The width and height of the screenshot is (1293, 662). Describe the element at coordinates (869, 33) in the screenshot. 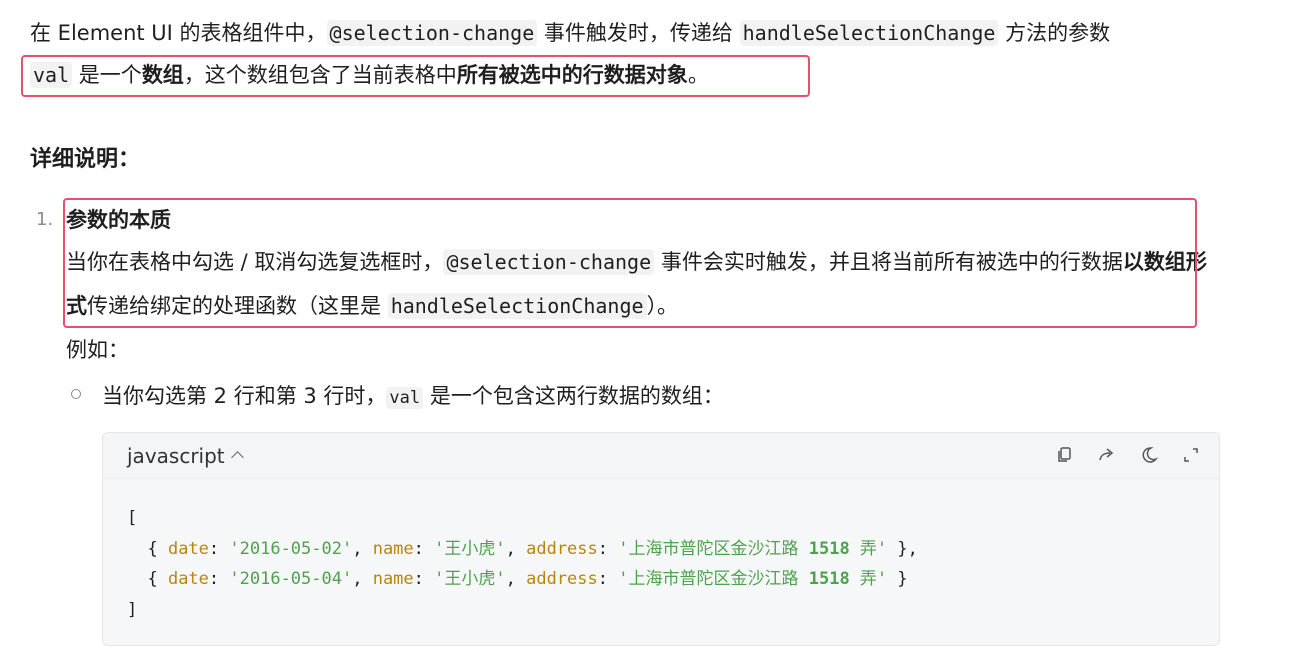

I see `inline-code-method: handleSelectionChange` at that location.